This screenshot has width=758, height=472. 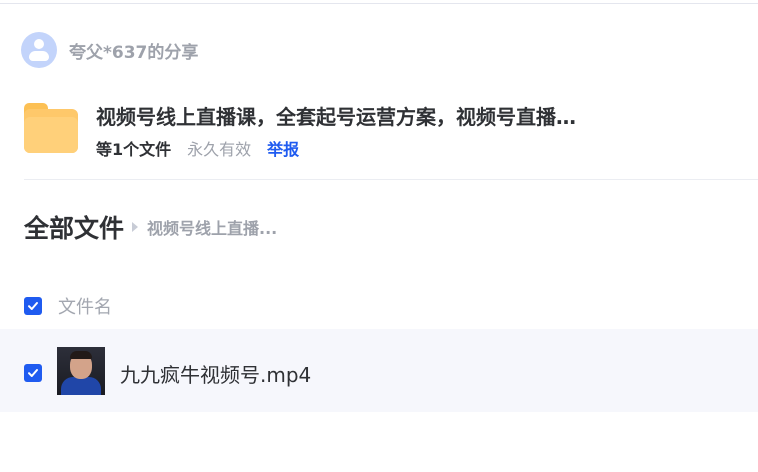 I want to click on section-divider, so click(x=391, y=179).